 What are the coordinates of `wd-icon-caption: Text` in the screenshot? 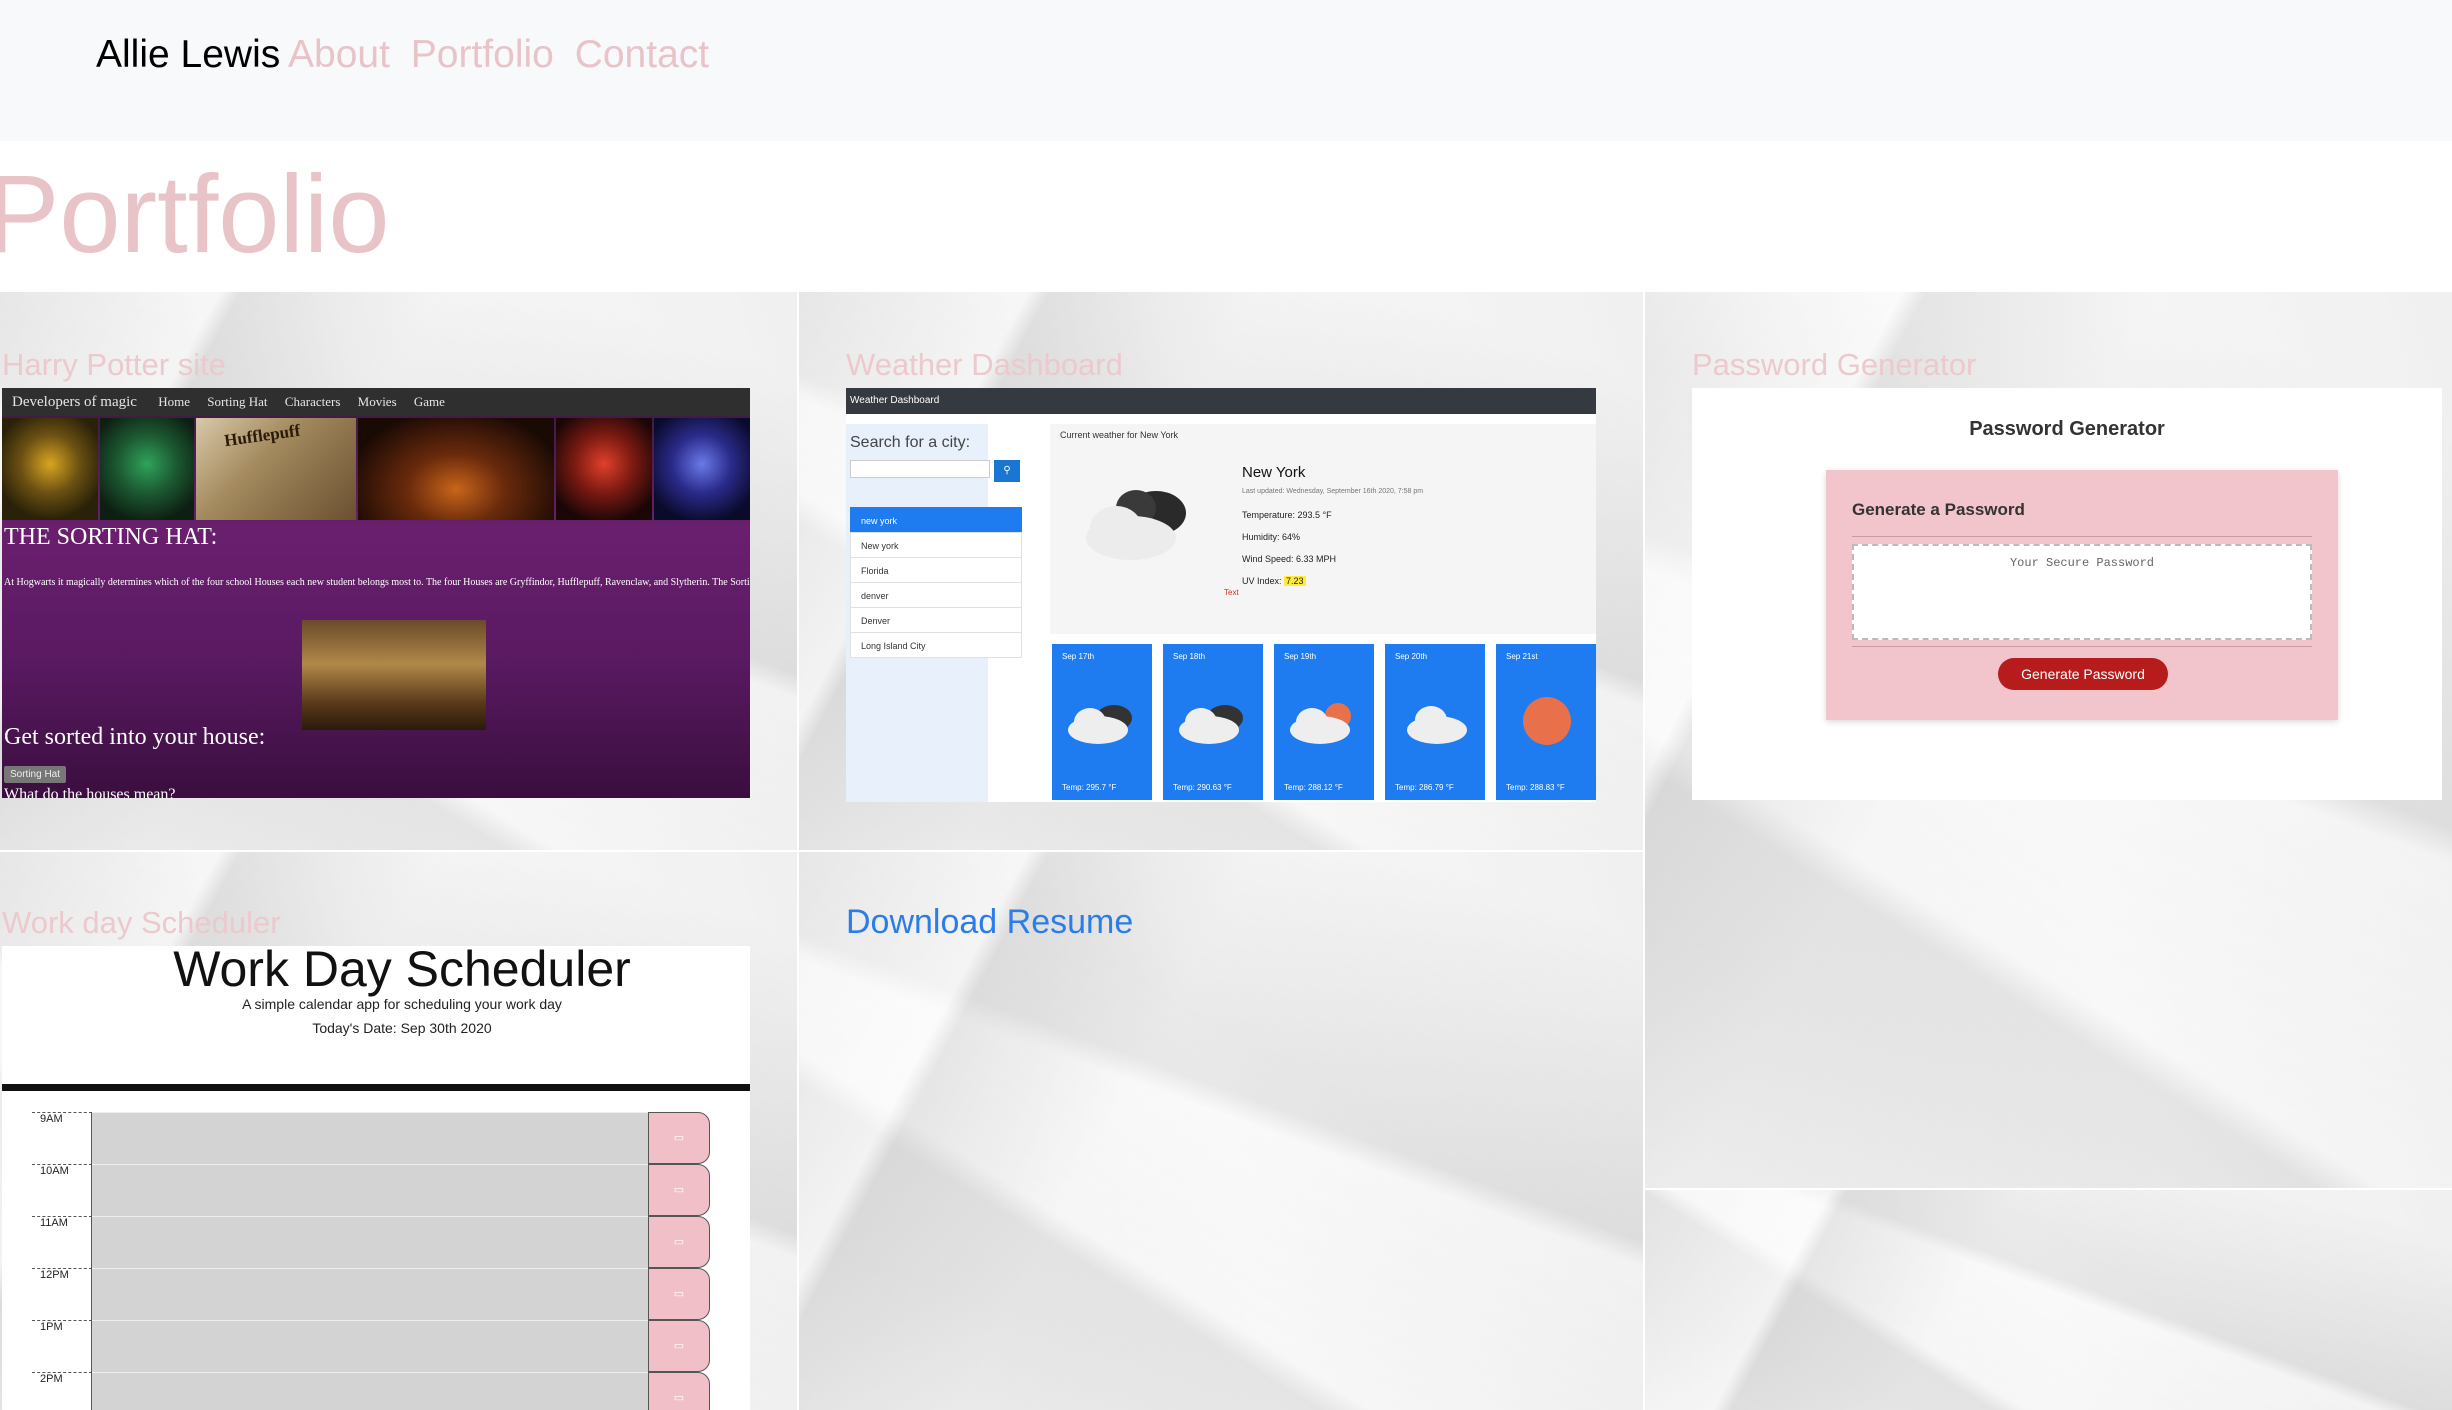 It's located at (1231, 592).